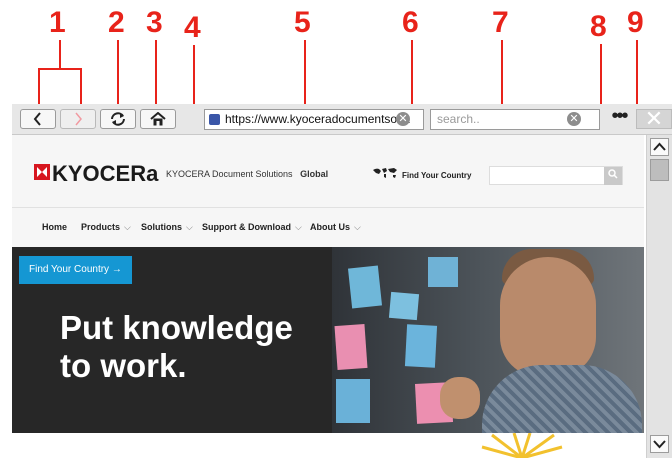  I want to click on site-search-input, so click(556, 175).